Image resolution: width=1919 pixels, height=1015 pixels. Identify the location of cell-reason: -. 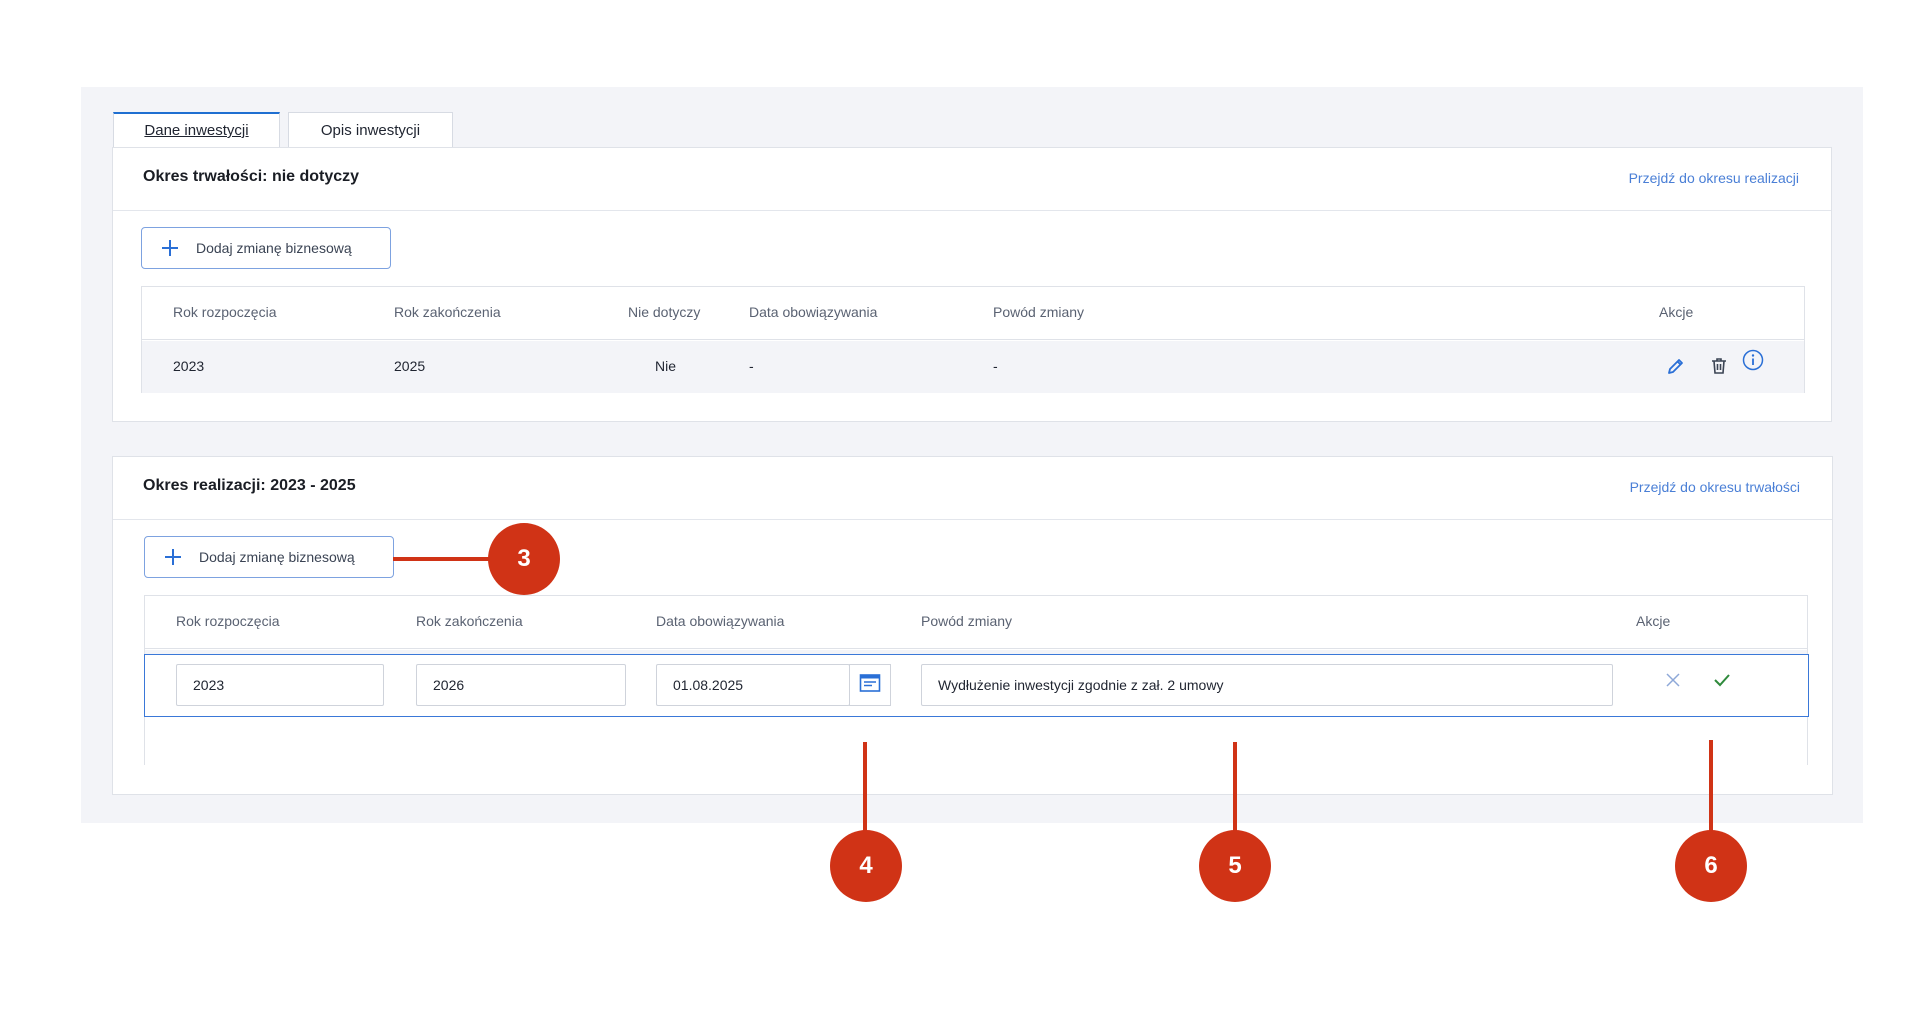
(995, 366).